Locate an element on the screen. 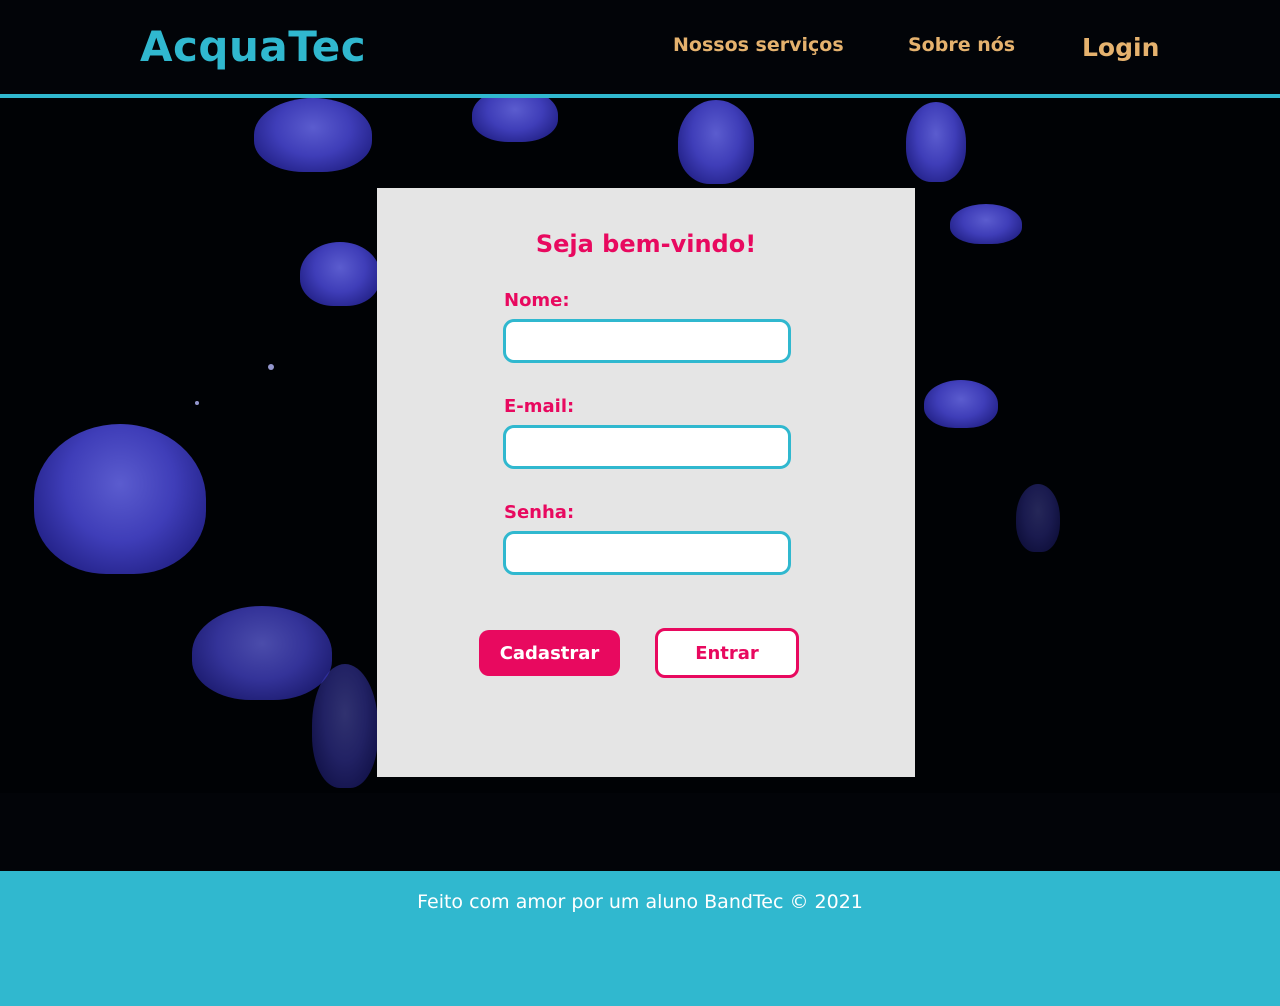  nav-link-login: Login is located at coordinates (1120, 47).